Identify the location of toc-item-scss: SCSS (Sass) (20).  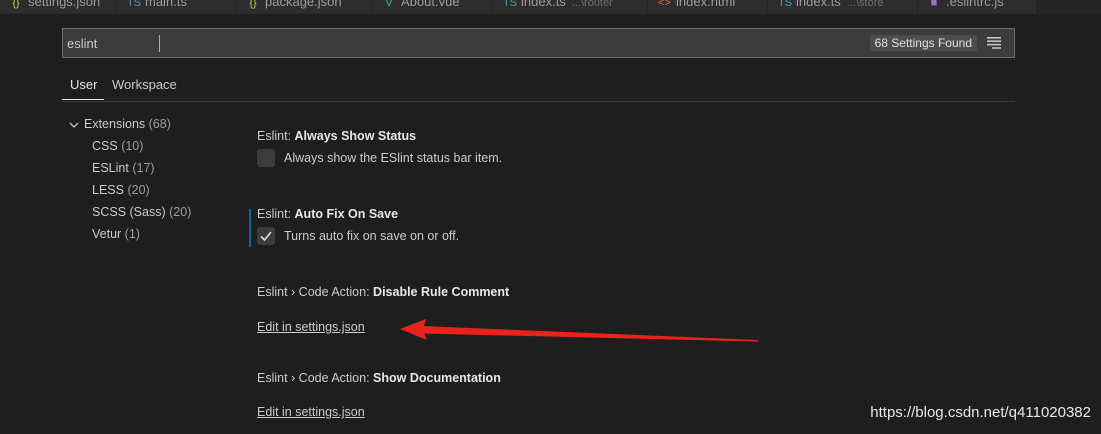
(141, 212).